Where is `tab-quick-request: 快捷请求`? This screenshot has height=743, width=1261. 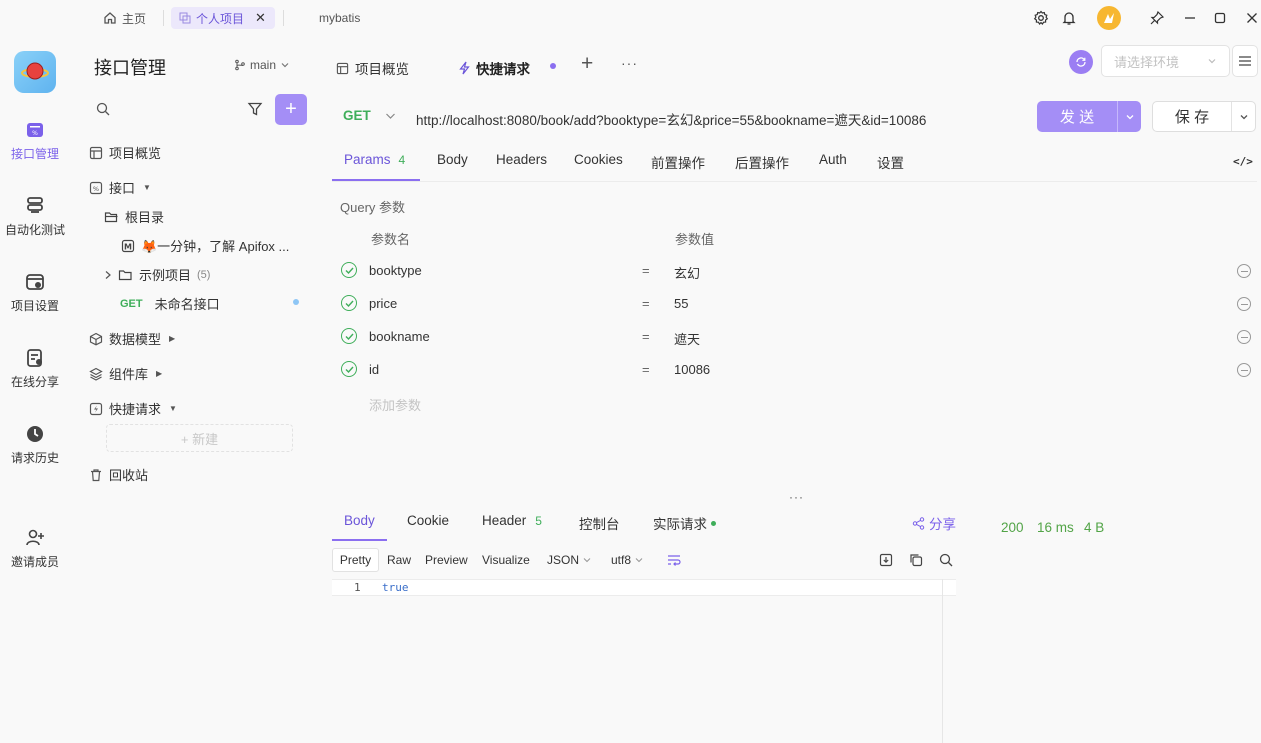 tab-quick-request: 快捷请求 is located at coordinates (494, 68).